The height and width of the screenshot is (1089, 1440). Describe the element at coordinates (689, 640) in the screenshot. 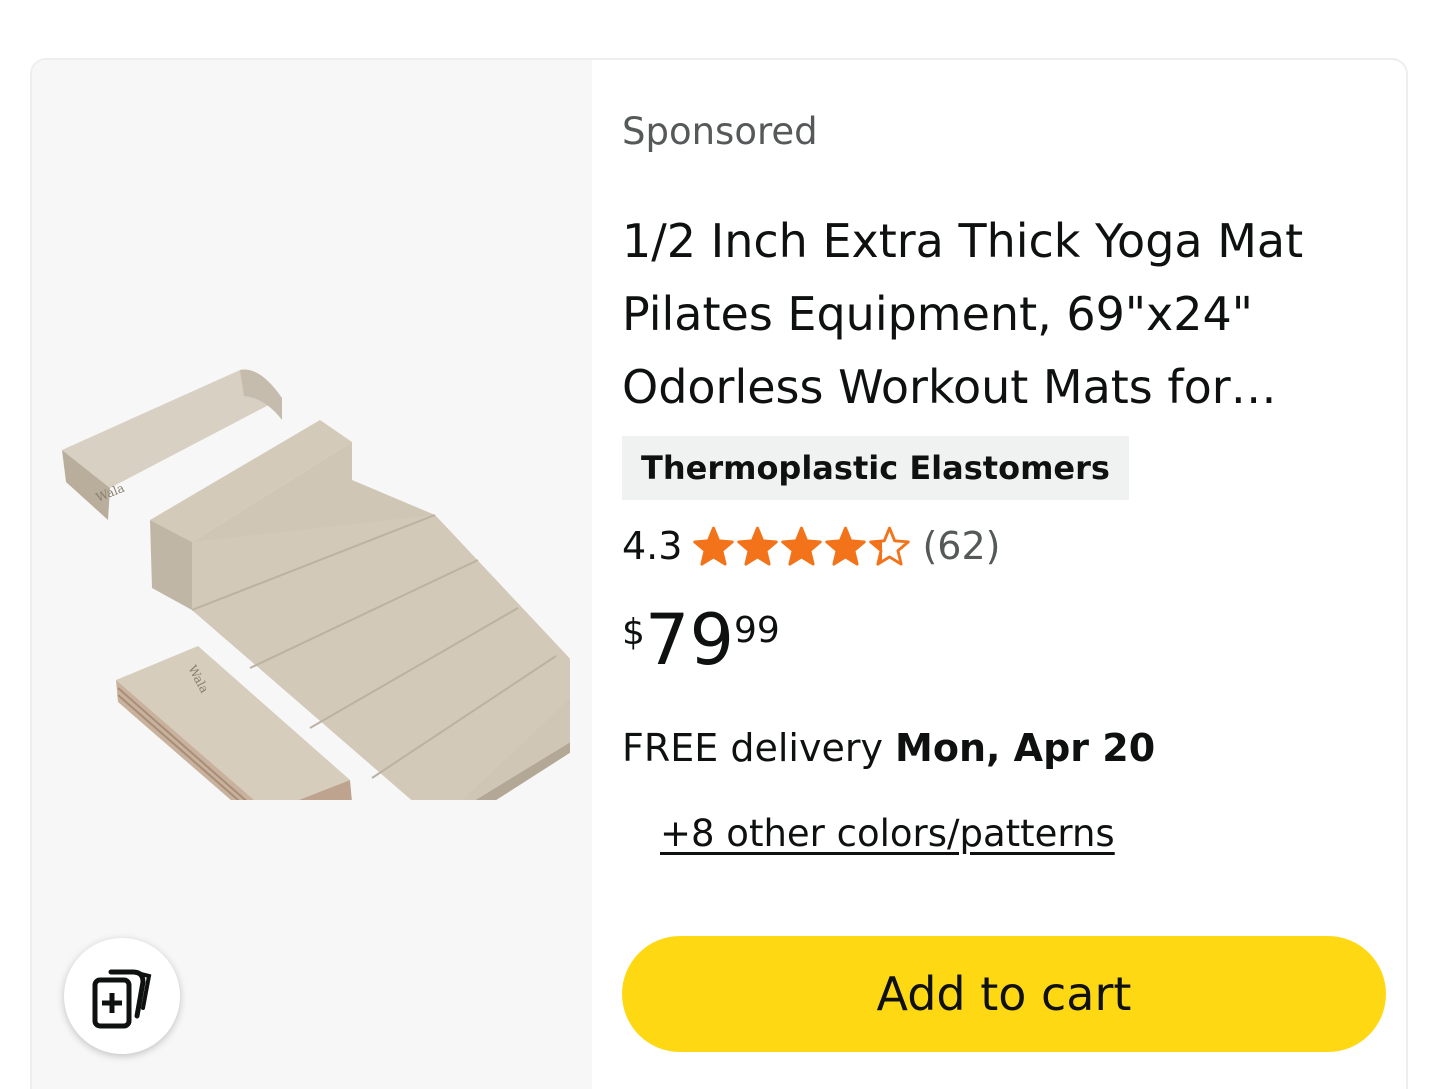

I see `price-whole: 79` at that location.